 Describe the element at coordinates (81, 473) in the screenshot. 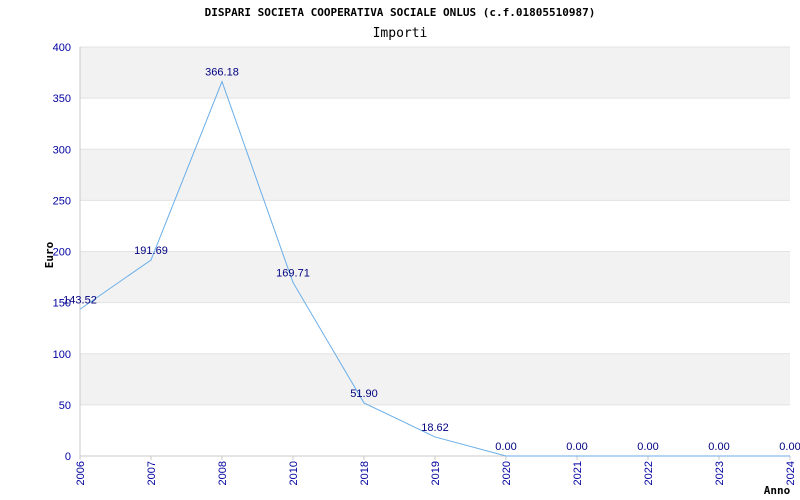

I see `x-tick-label: 2006` at that location.